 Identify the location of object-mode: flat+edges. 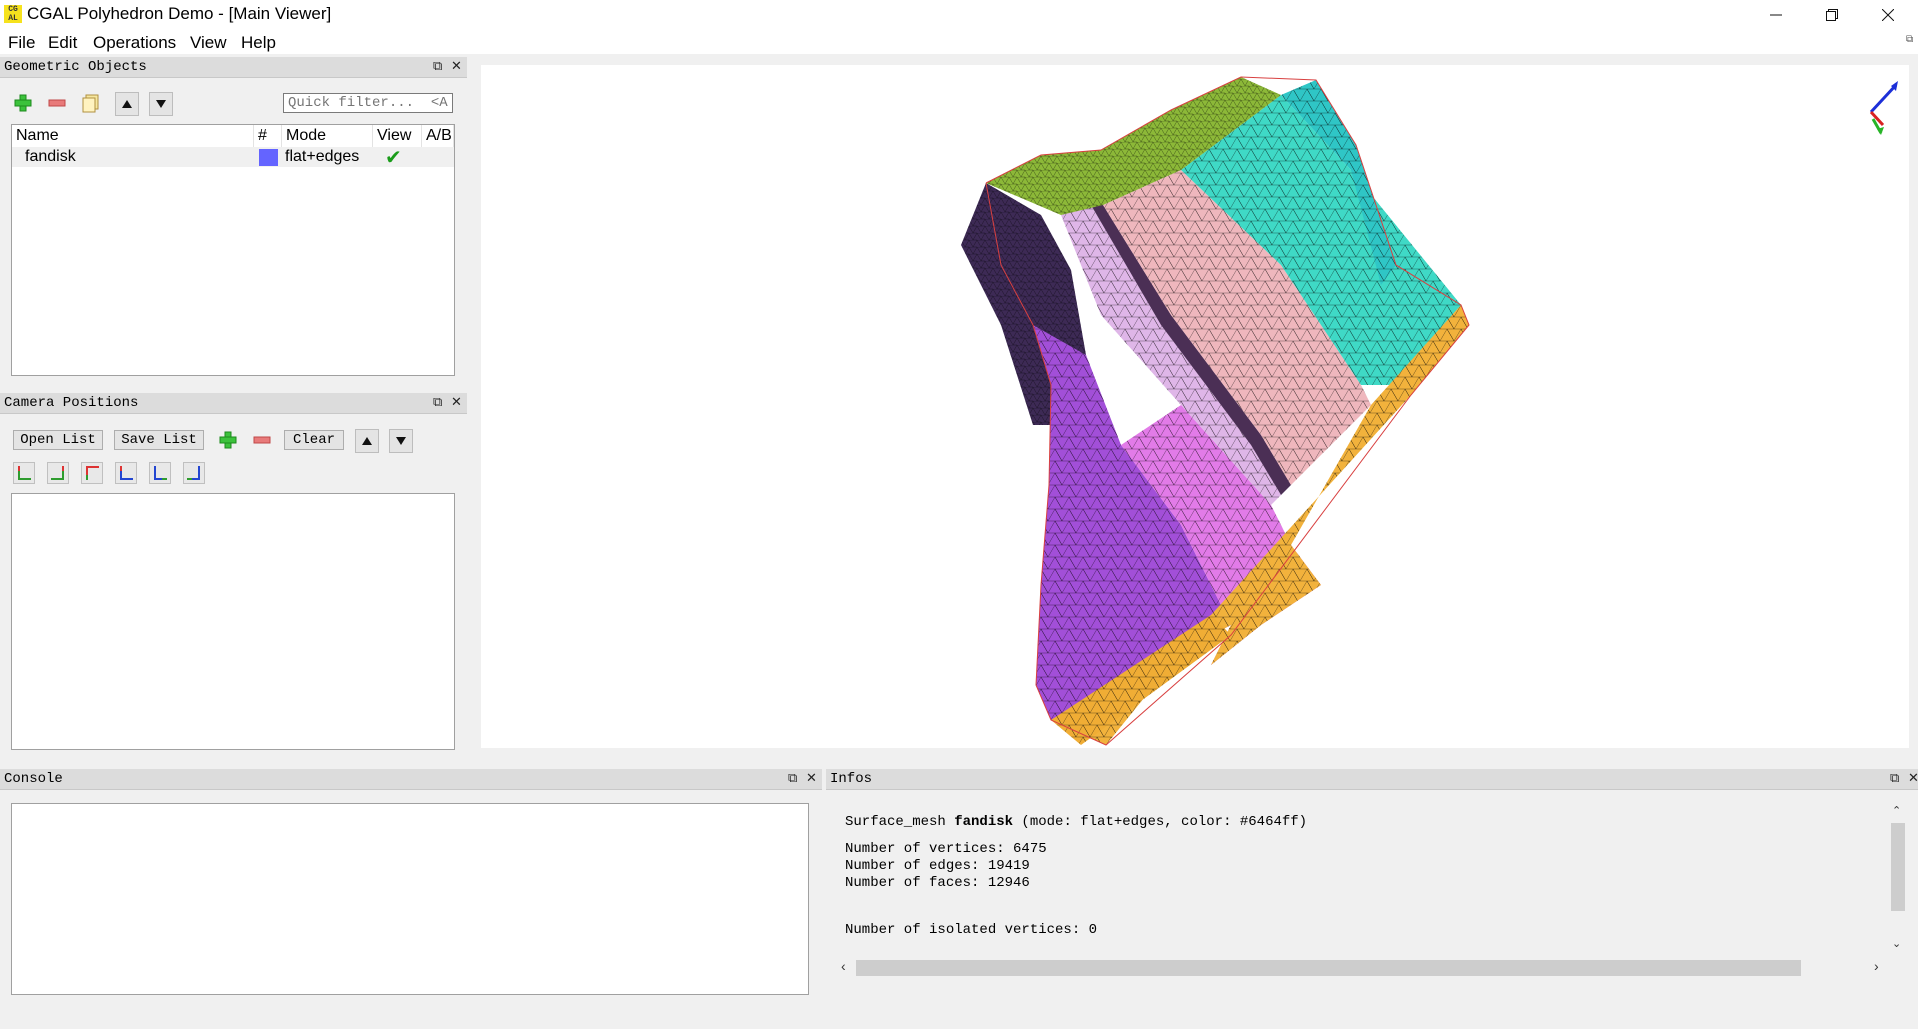
(322, 157).